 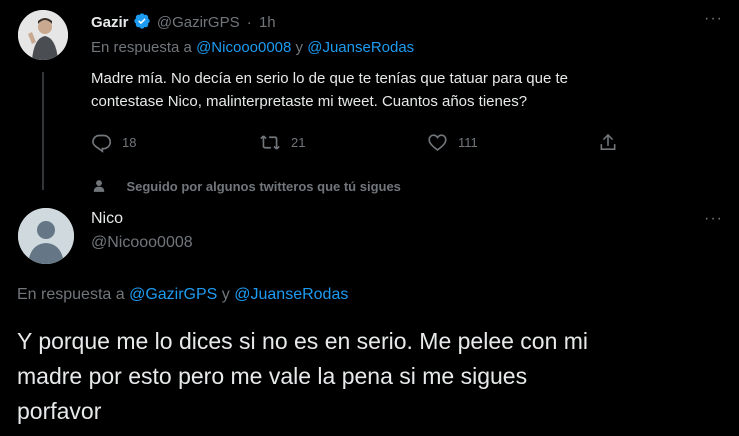 I want to click on reply-context: En respuesta a @GazirGPS y @JuanseRodas, so click(x=182, y=295).